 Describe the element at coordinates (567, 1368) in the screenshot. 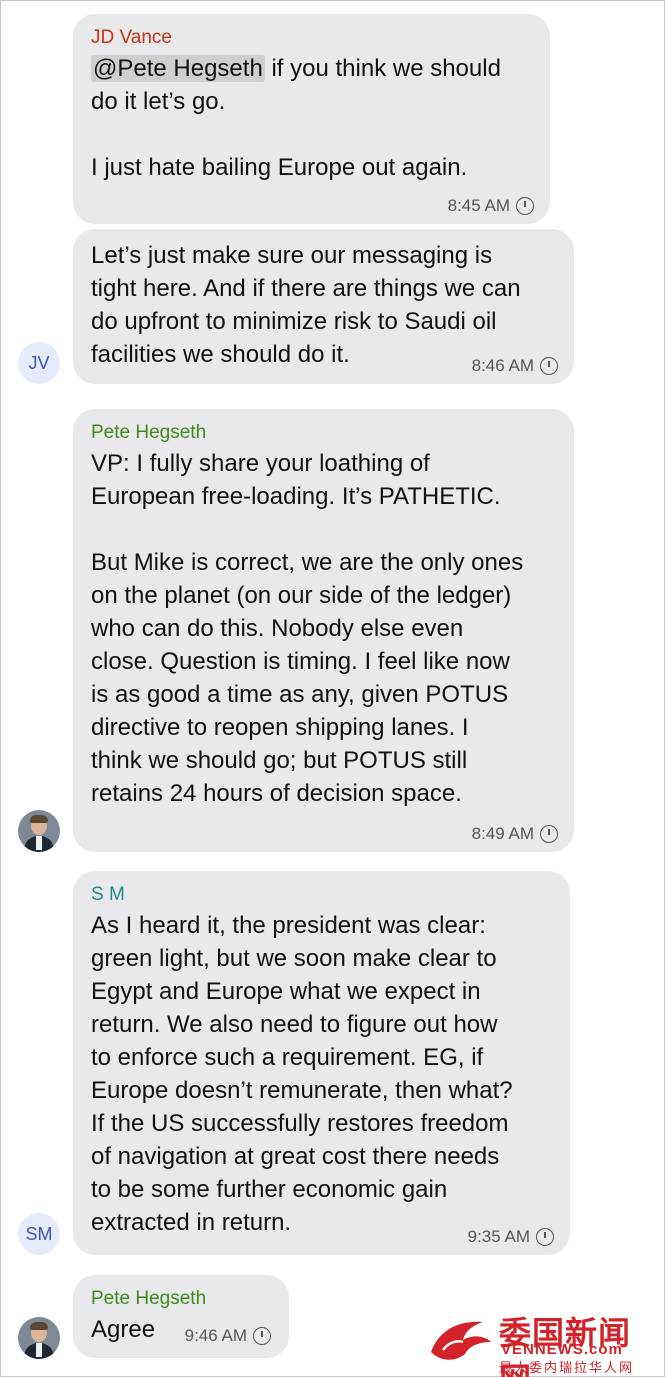

I see `watermark-subtitle: 最大委内瑞拉华人网` at that location.